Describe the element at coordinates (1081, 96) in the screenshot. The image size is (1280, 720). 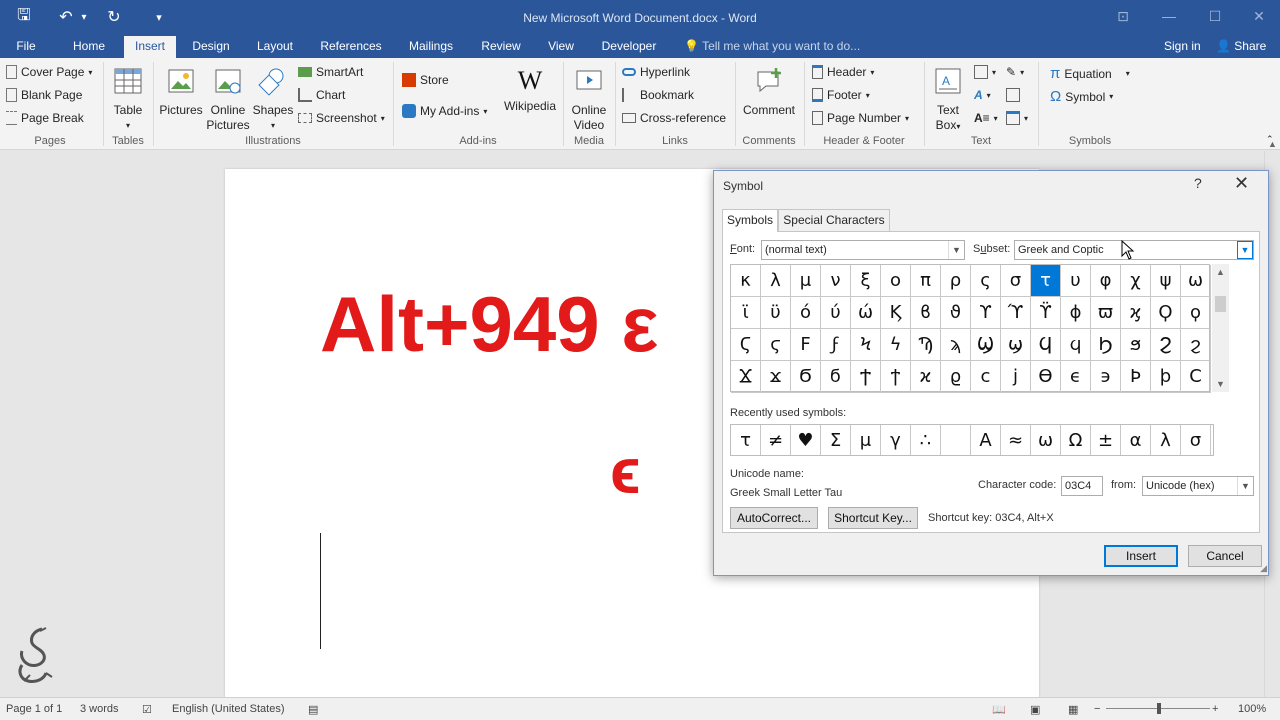
I see `symbol-button: Ω Symbol ▾` at that location.